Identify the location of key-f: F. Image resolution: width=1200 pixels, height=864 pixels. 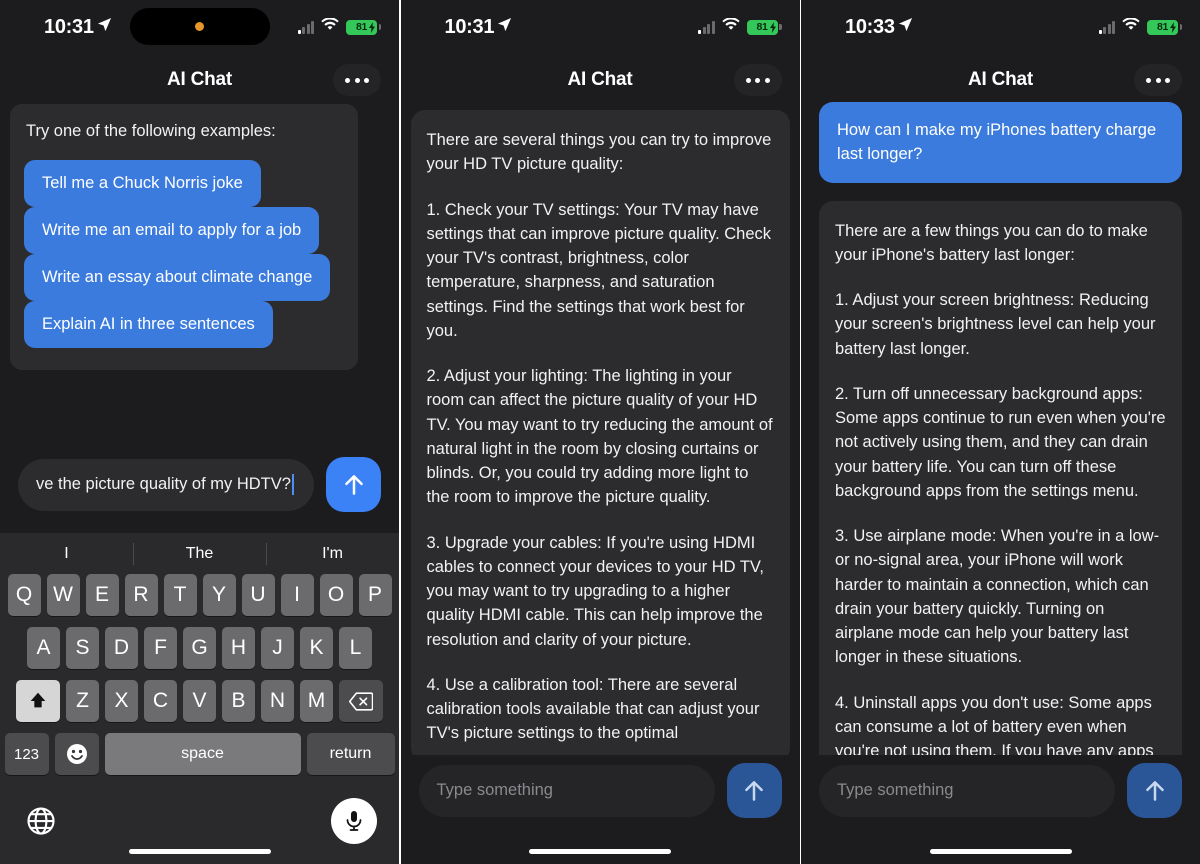
(160, 648).